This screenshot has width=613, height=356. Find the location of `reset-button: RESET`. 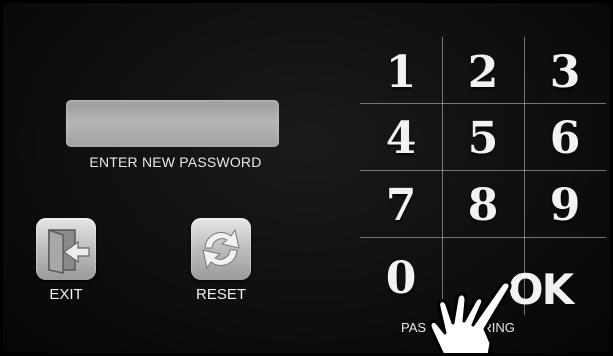

reset-button: RESET is located at coordinates (221, 261).